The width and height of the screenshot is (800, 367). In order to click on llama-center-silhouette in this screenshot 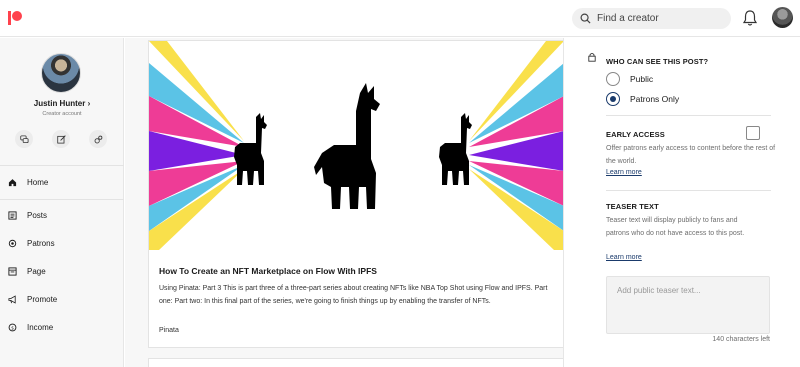, I will do `click(347, 146)`.